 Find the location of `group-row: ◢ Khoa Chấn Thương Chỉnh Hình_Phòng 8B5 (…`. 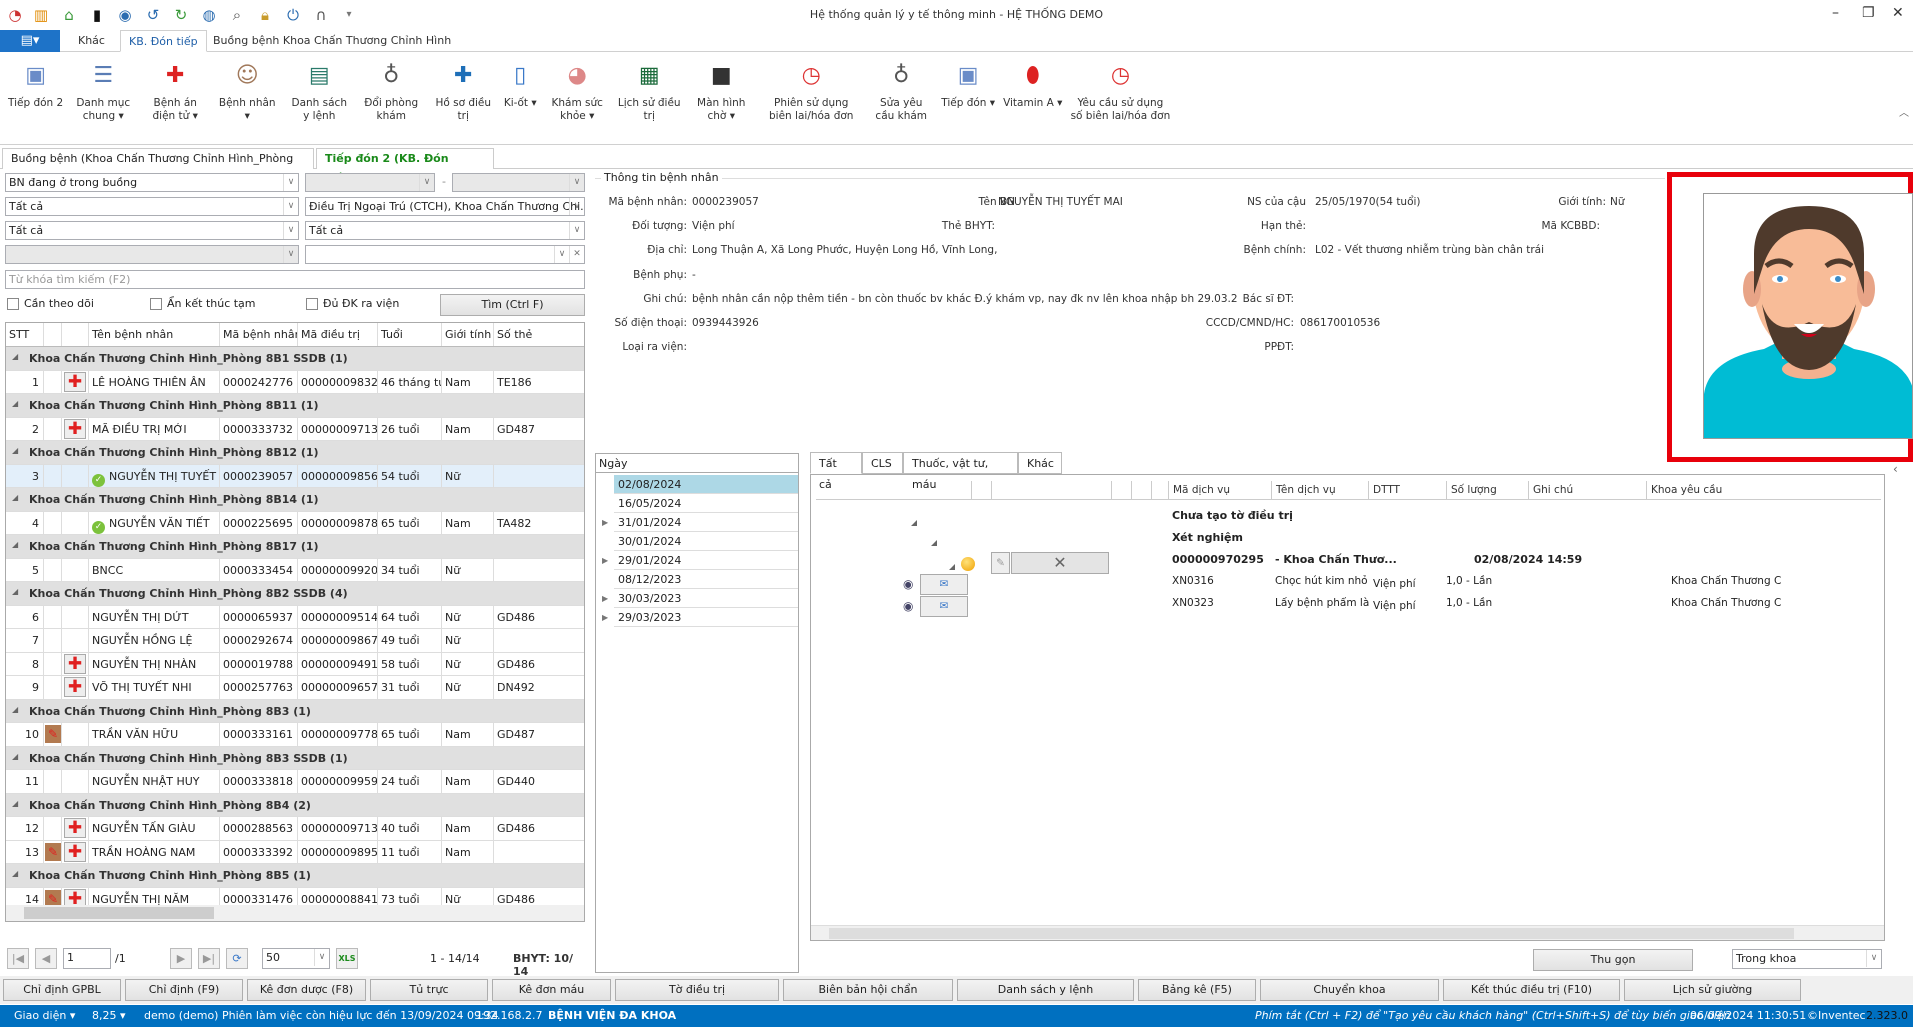

group-row: ◢ Khoa Chấn Thương Chỉnh Hình_Phòng 8B5 (… is located at coordinates (295, 876).